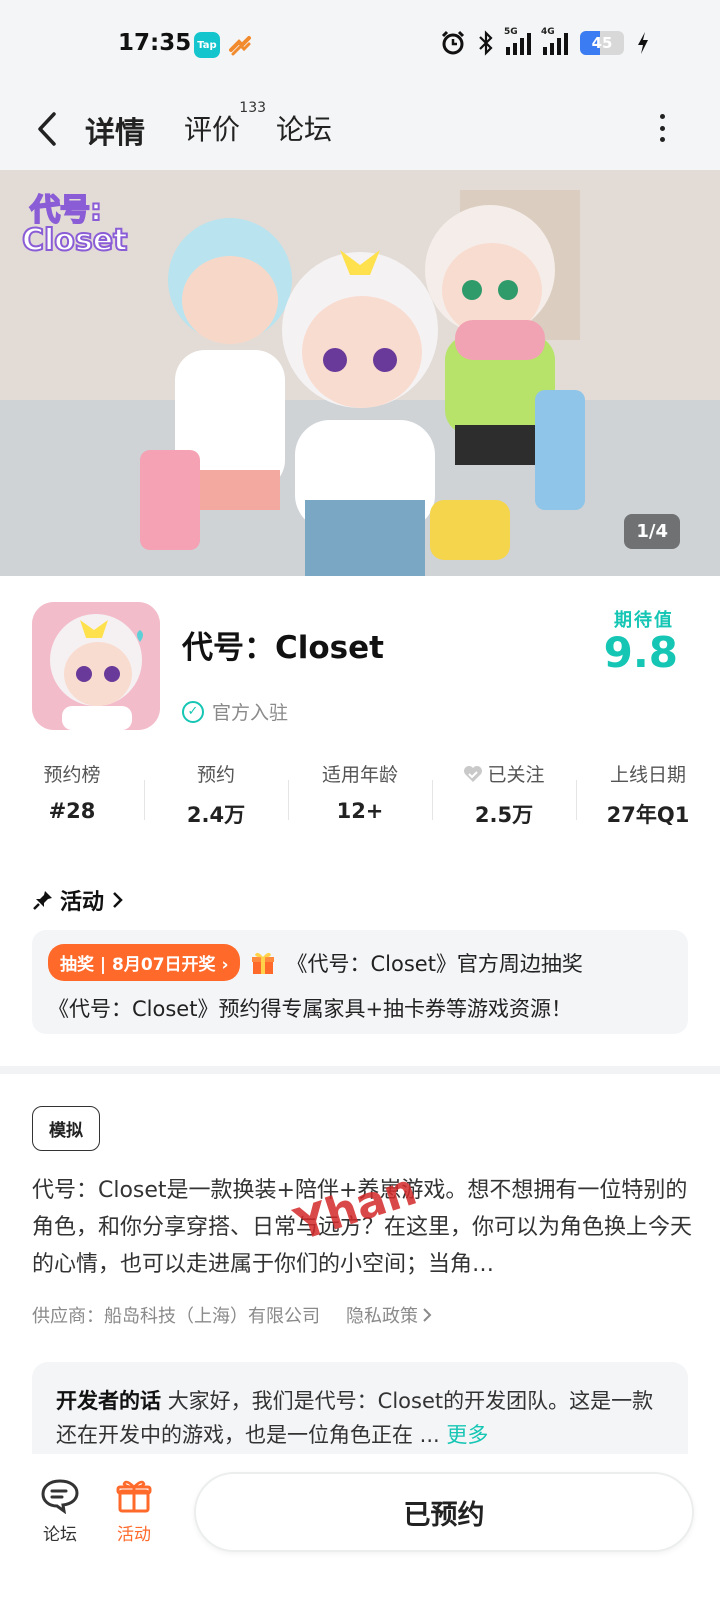  Describe the element at coordinates (648, 800) in the screenshot. I see `stat-release-date: 上线日期 27年Q1` at that location.